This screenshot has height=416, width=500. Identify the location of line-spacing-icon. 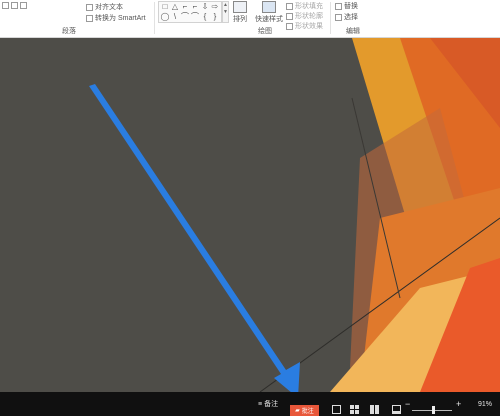
(14, 5).